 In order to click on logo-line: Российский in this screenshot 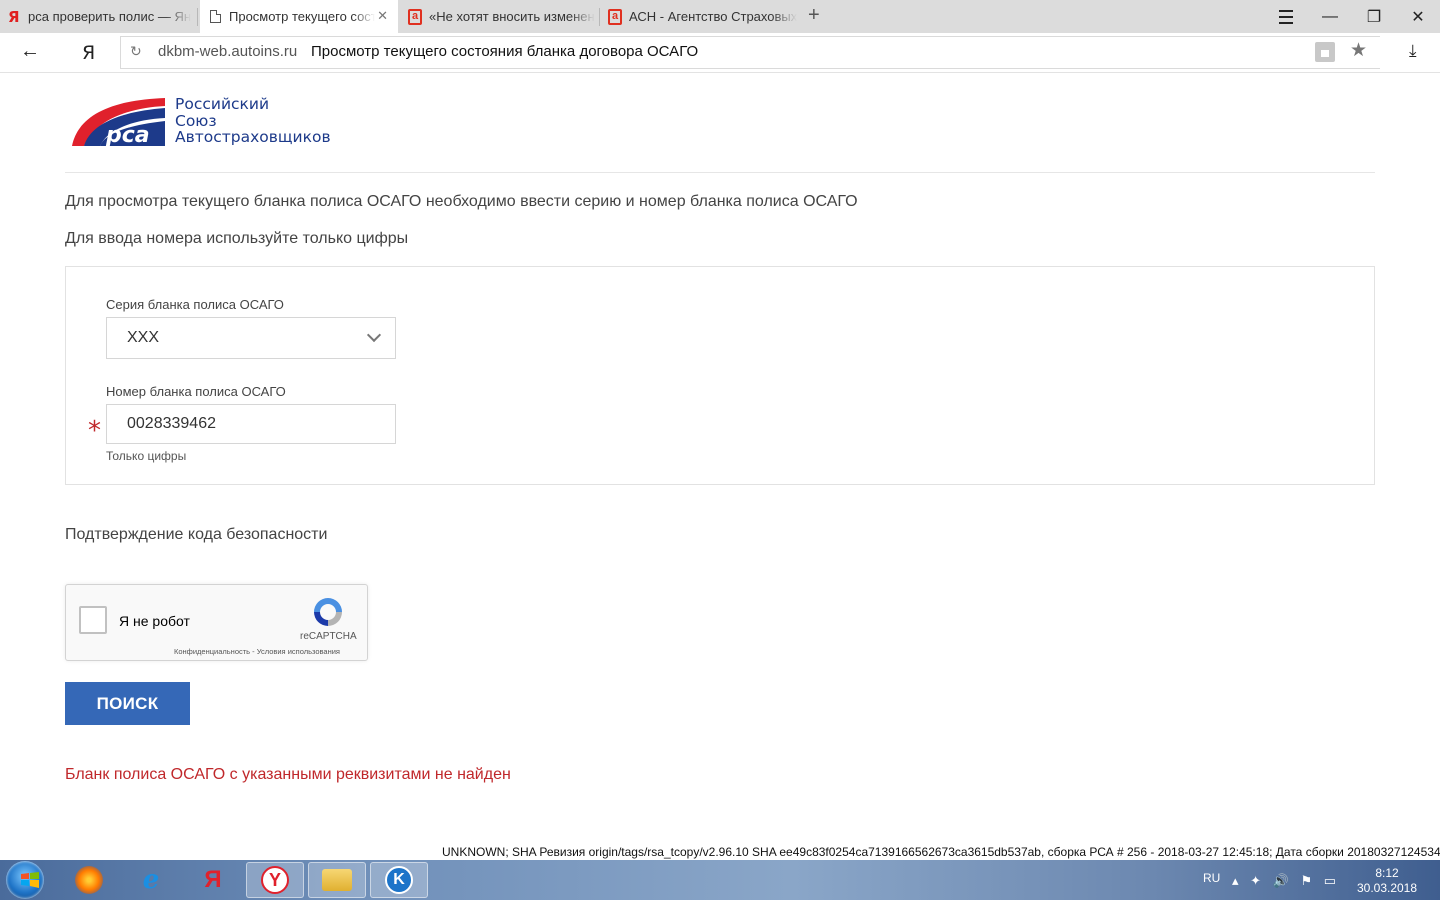, I will do `click(222, 104)`.